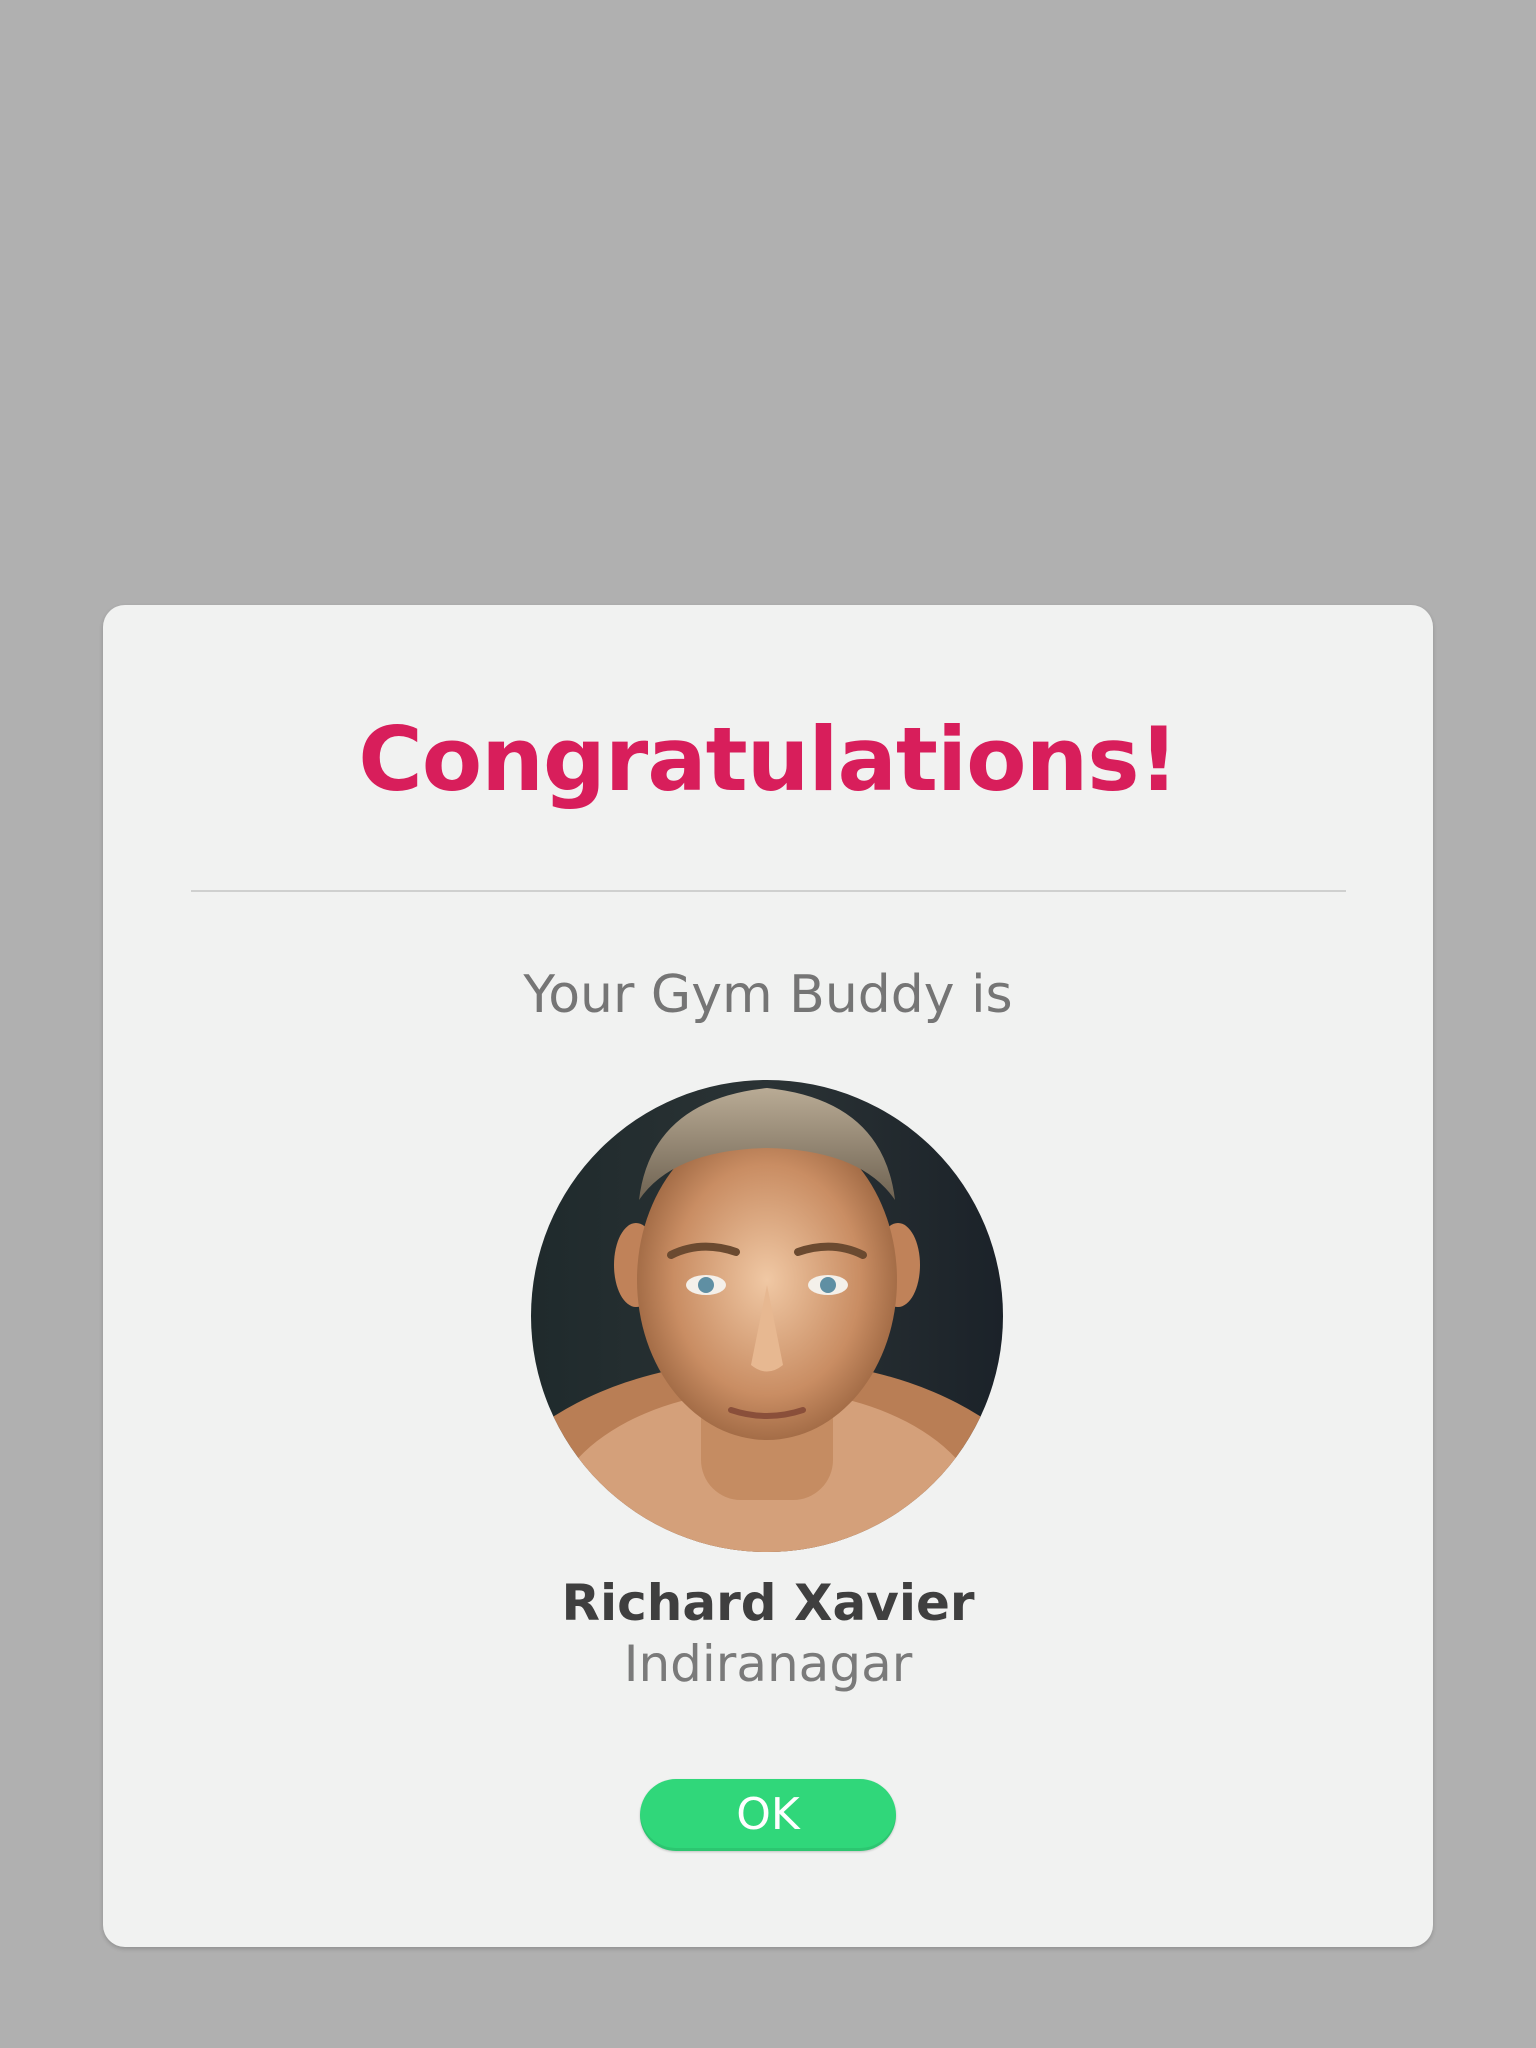  I want to click on buddy-avatar, so click(767, 1316).